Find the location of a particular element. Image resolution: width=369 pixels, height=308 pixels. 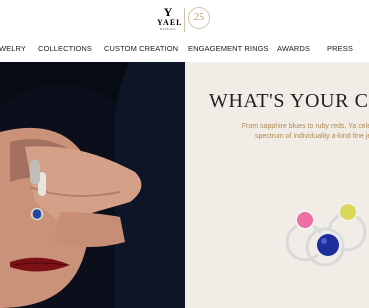

nav-item-custom-creation: CUSTOM CREATION is located at coordinates (141, 48).